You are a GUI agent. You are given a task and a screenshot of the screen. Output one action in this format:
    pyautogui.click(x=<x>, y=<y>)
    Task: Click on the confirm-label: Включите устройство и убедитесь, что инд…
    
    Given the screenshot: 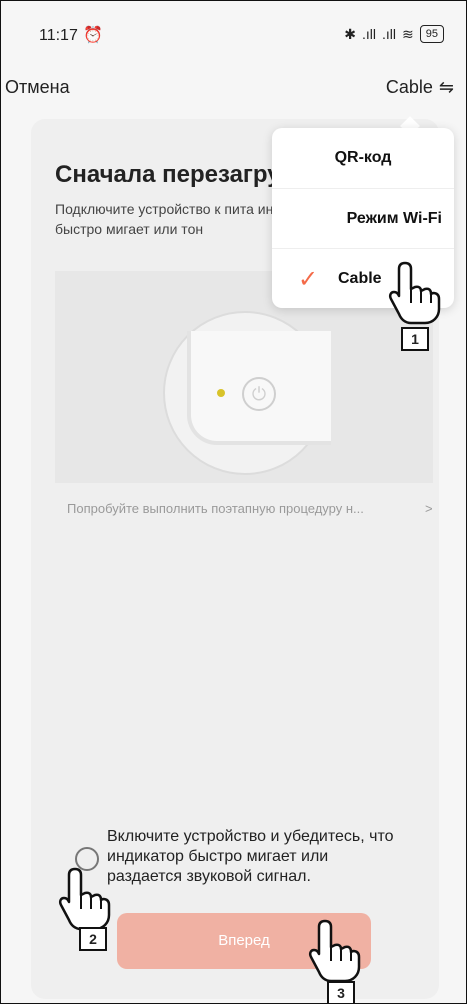 What is the action you would take?
    pyautogui.click(x=250, y=856)
    